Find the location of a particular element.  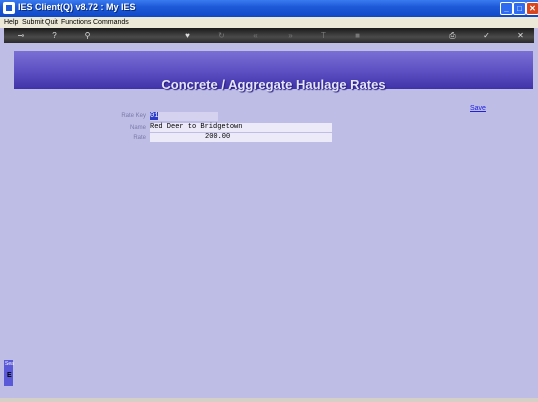

rate-value: 200.00 is located at coordinates (218, 137).